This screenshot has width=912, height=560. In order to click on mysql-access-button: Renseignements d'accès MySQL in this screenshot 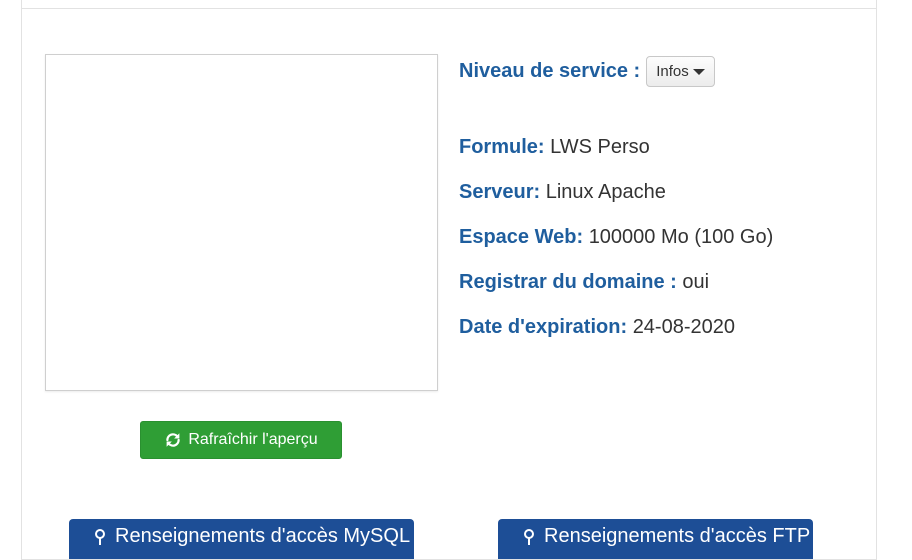, I will do `click(241, 539)`.